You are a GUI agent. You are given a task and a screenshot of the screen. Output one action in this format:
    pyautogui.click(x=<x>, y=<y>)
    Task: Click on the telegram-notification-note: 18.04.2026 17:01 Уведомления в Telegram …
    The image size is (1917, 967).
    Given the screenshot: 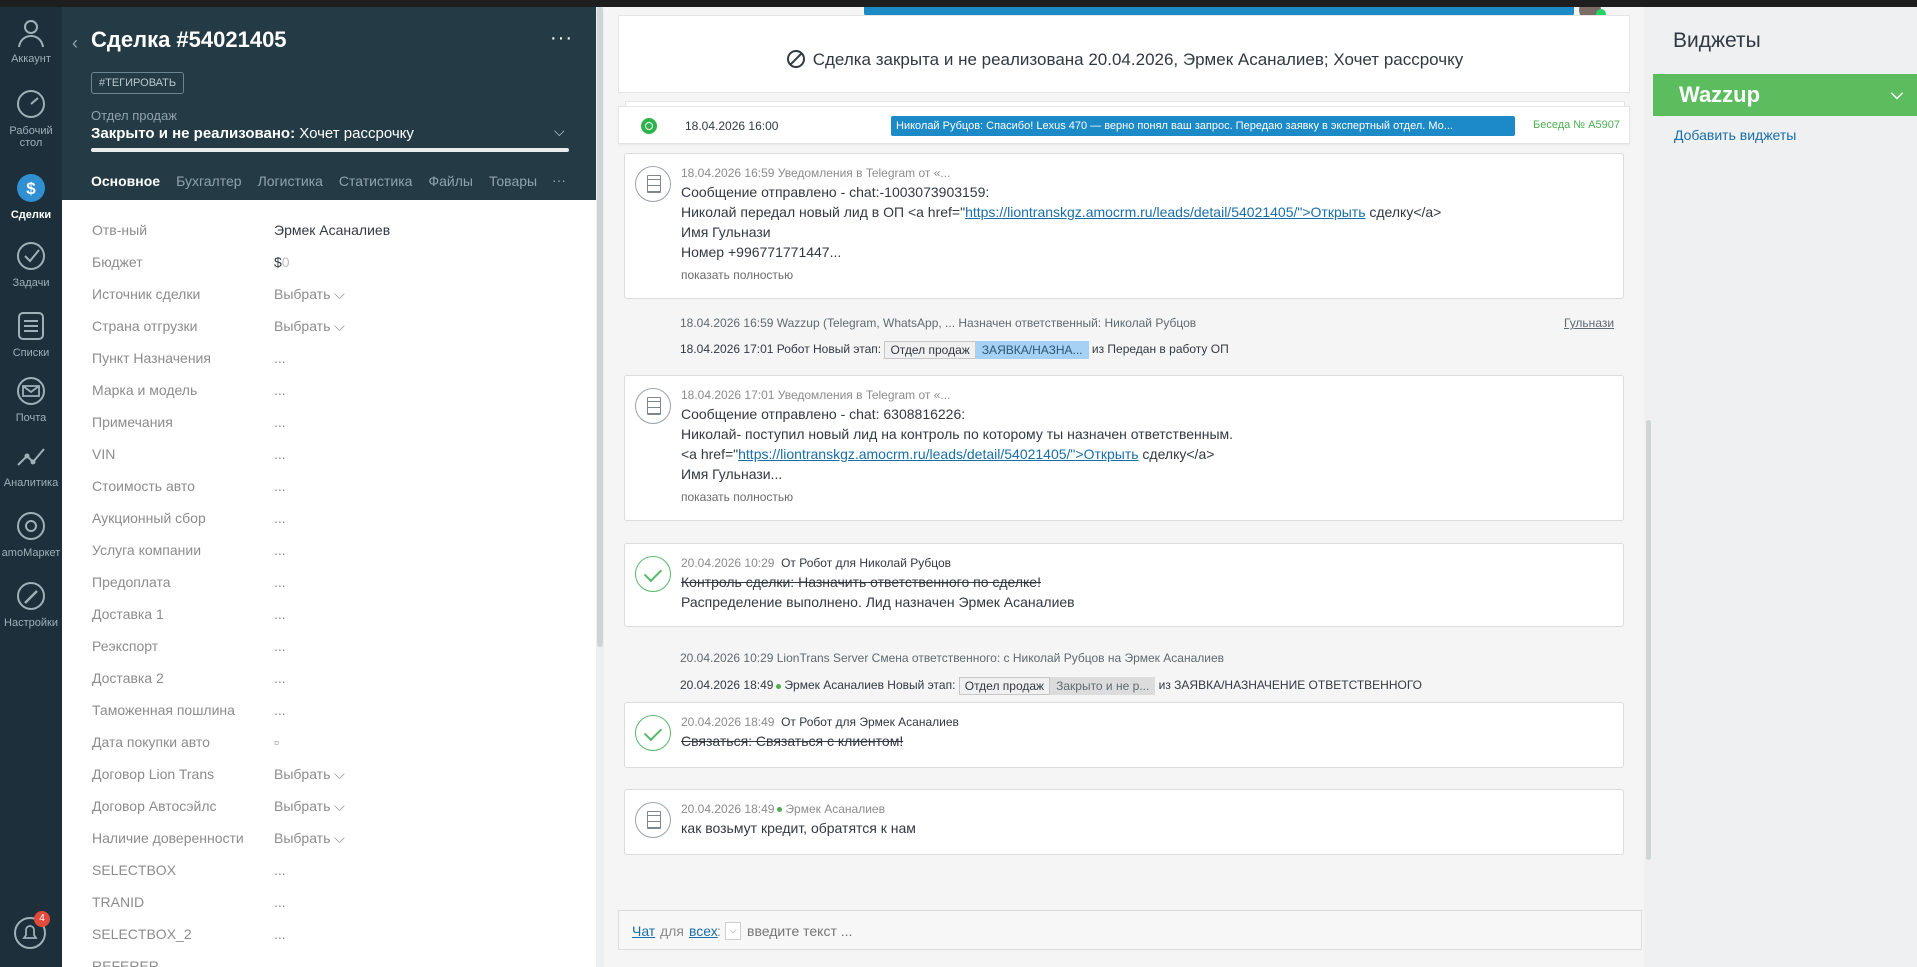 What is the action you would take?
    pyautogui.click(x=1124, y=448)
    